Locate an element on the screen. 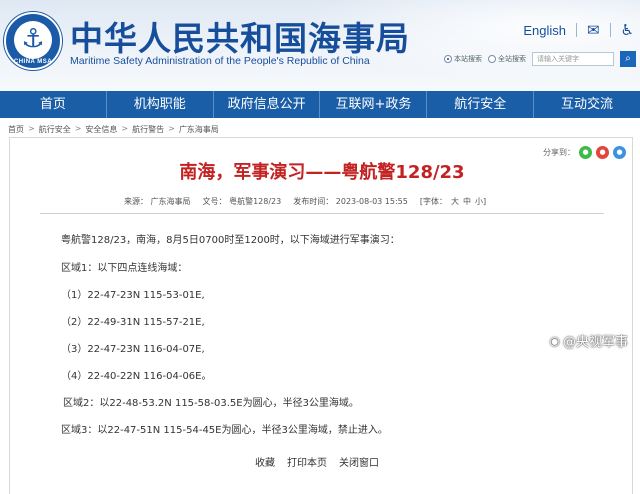 This screenshot has width=640, height=494. article-paragraph: （2）22-49-31N 115-57-21E, is located at coordinates (133, 322).